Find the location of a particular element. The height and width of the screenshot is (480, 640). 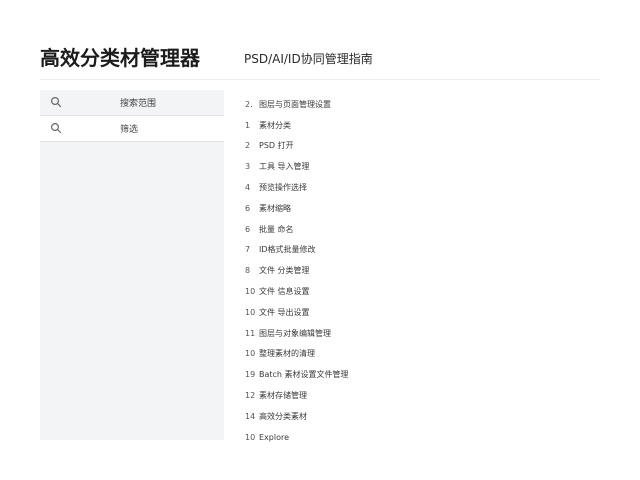

list-item-number: 7 is located at coordinates (248, 250).